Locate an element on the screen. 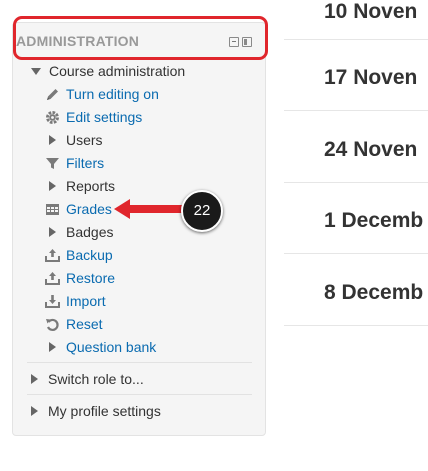 This screenshot has height=471, width=428. week-date-heading: 24 Noven is located at coordinates (371, 149).